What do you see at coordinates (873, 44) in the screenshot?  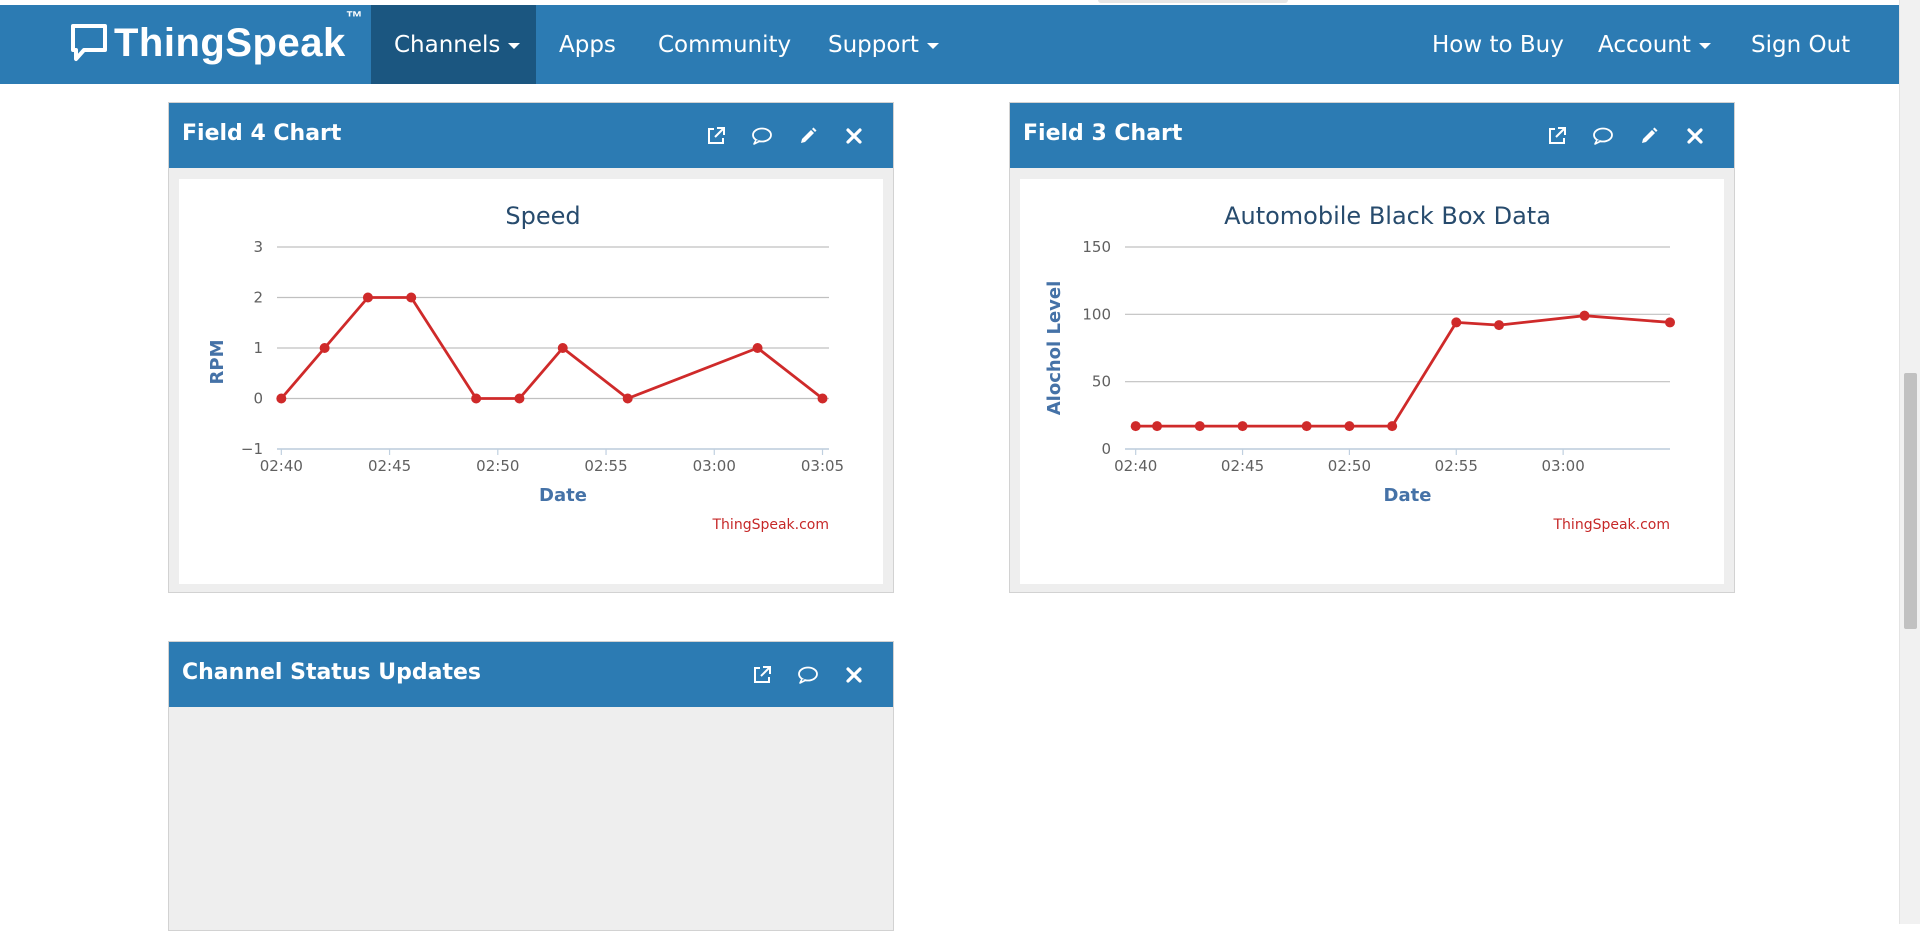 I see `nav-support-label: Support` at bounding box center [873, 44].